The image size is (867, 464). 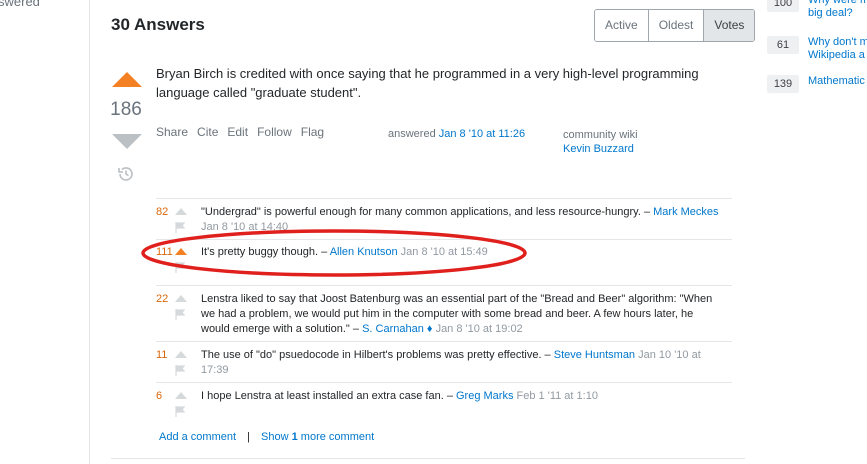 I want to click on add-comment-link: Add a comment, so click(x=197, y=437).